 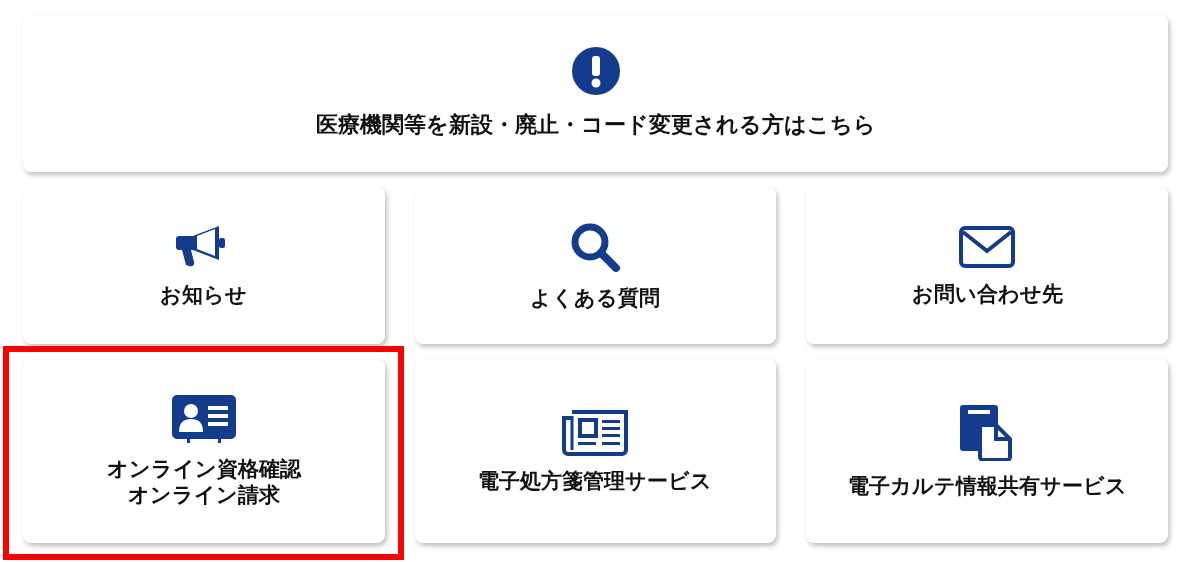 What do you see at coordinates (595, 432) in the screenshot?
I see `newspaper-icon` at bounding box center [595, 432].